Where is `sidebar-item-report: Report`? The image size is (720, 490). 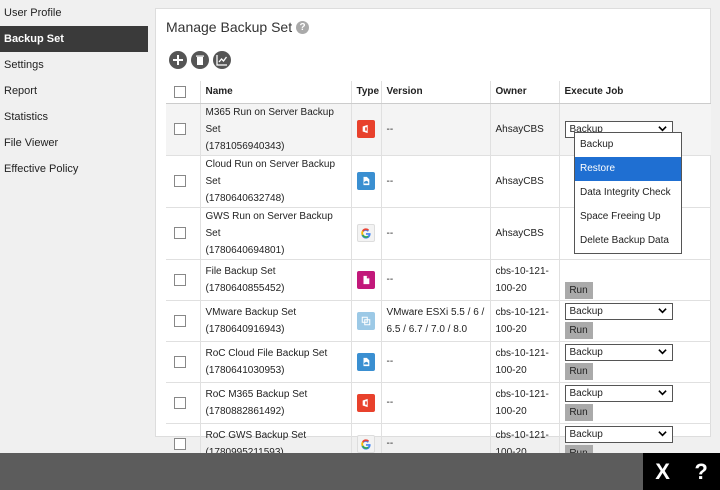 sidebar-item-report: Report is located at coordinates (74, 91).